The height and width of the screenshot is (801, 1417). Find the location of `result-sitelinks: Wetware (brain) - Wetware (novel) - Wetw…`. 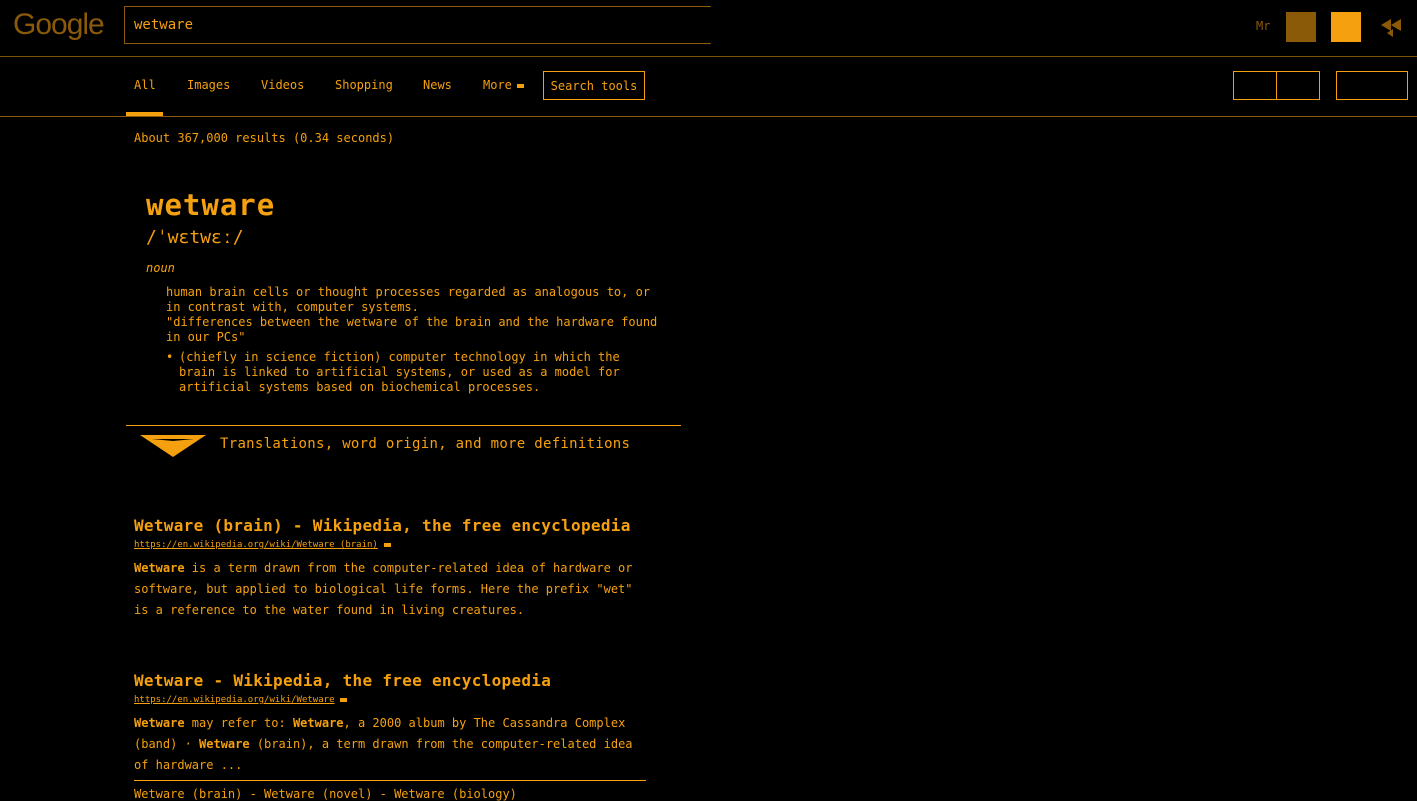

result-sitelinks: Wetware (brain) - Wetware (novel) - Wetw… is located at coordinates (325, 794).